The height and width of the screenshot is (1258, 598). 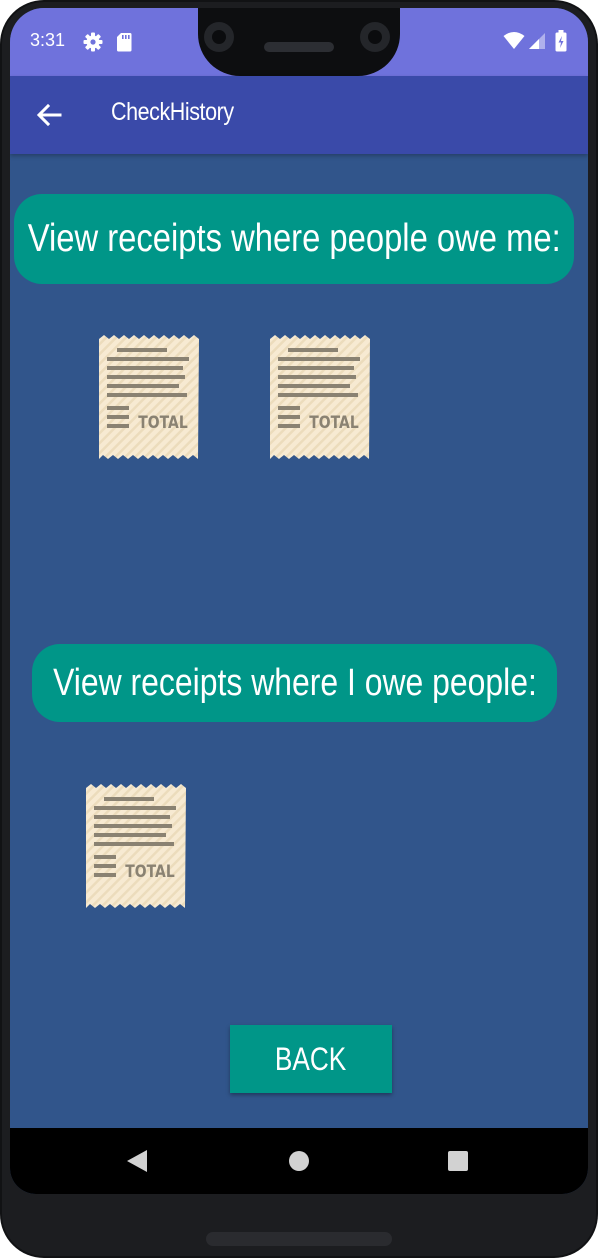 What do you see at coordinates (561, 43) in the screenshot?
I see `battery-icon` at bounding box center [561, 43].